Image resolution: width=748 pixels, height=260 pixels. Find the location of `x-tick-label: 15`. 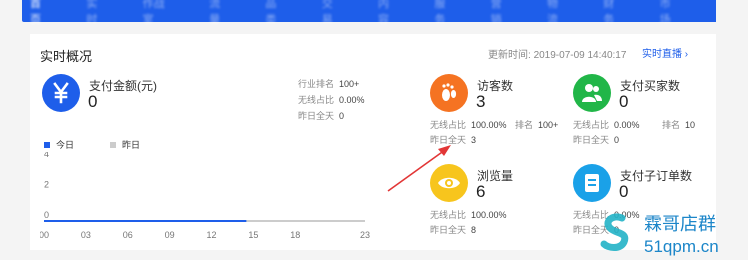

x-tick-label: 15 is located at coordinates (253, 235).